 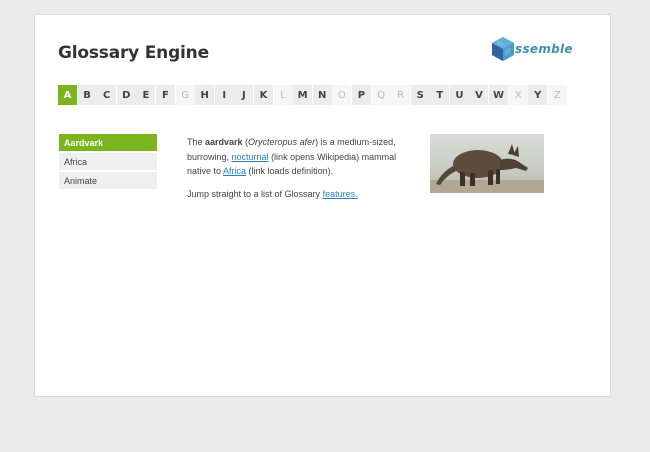 I want to click on letter-j: J, so click(x=244, y=95).